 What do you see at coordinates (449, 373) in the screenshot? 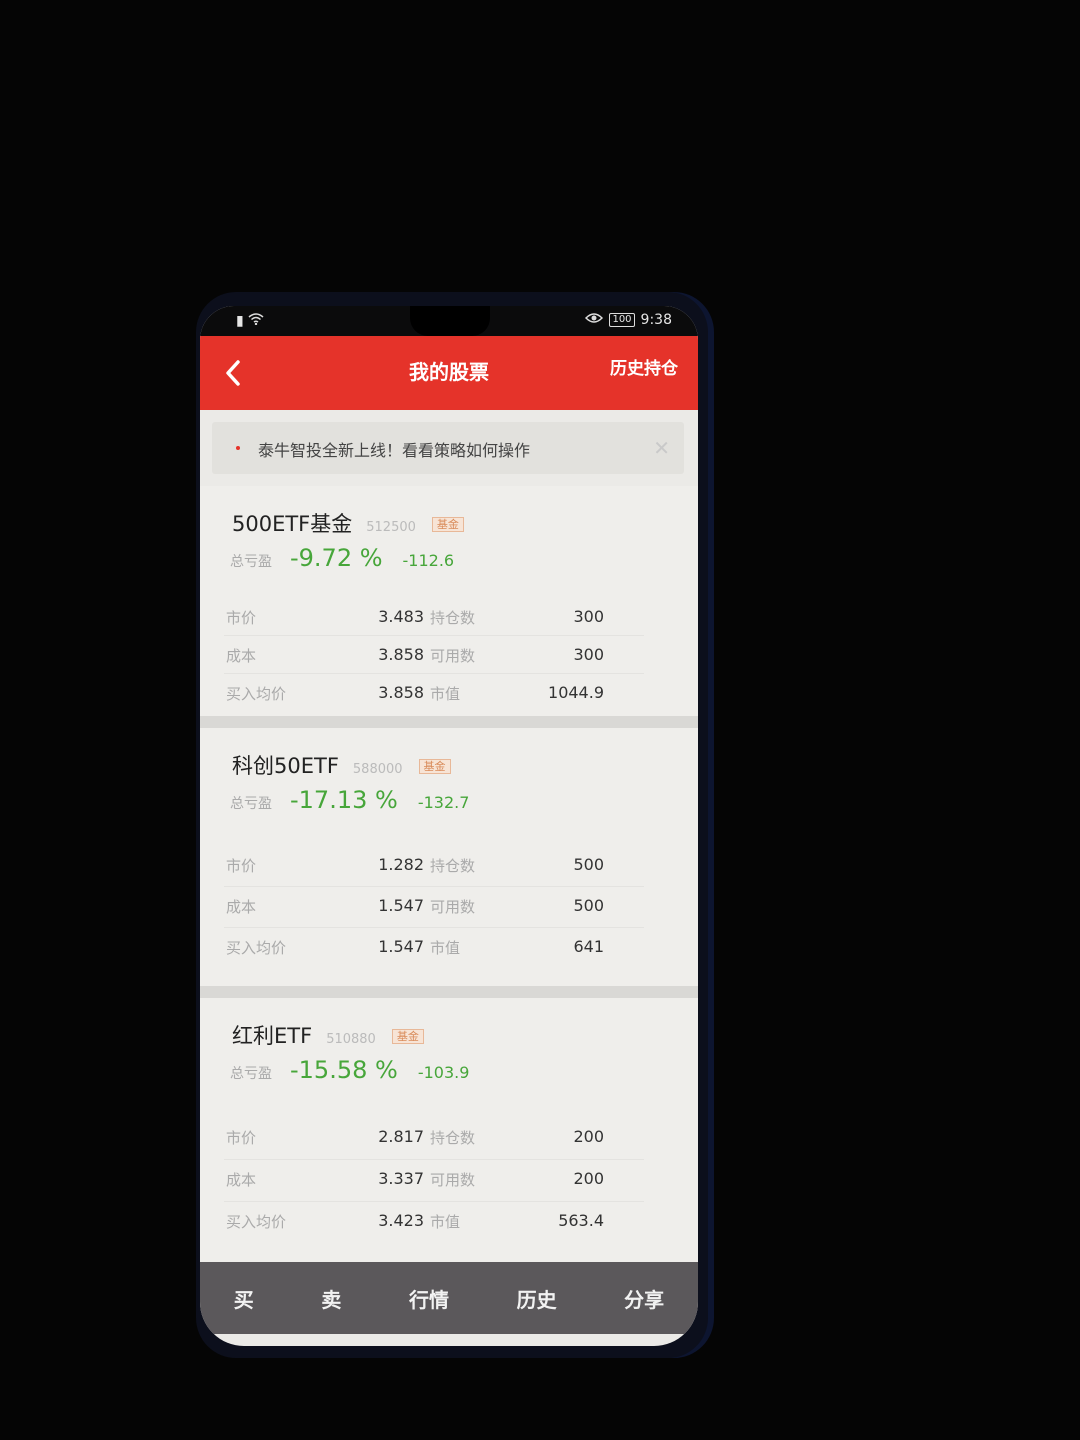
I see `top-nav-bar: 我的股票 历史持仓` at bounding box center [449, 373].